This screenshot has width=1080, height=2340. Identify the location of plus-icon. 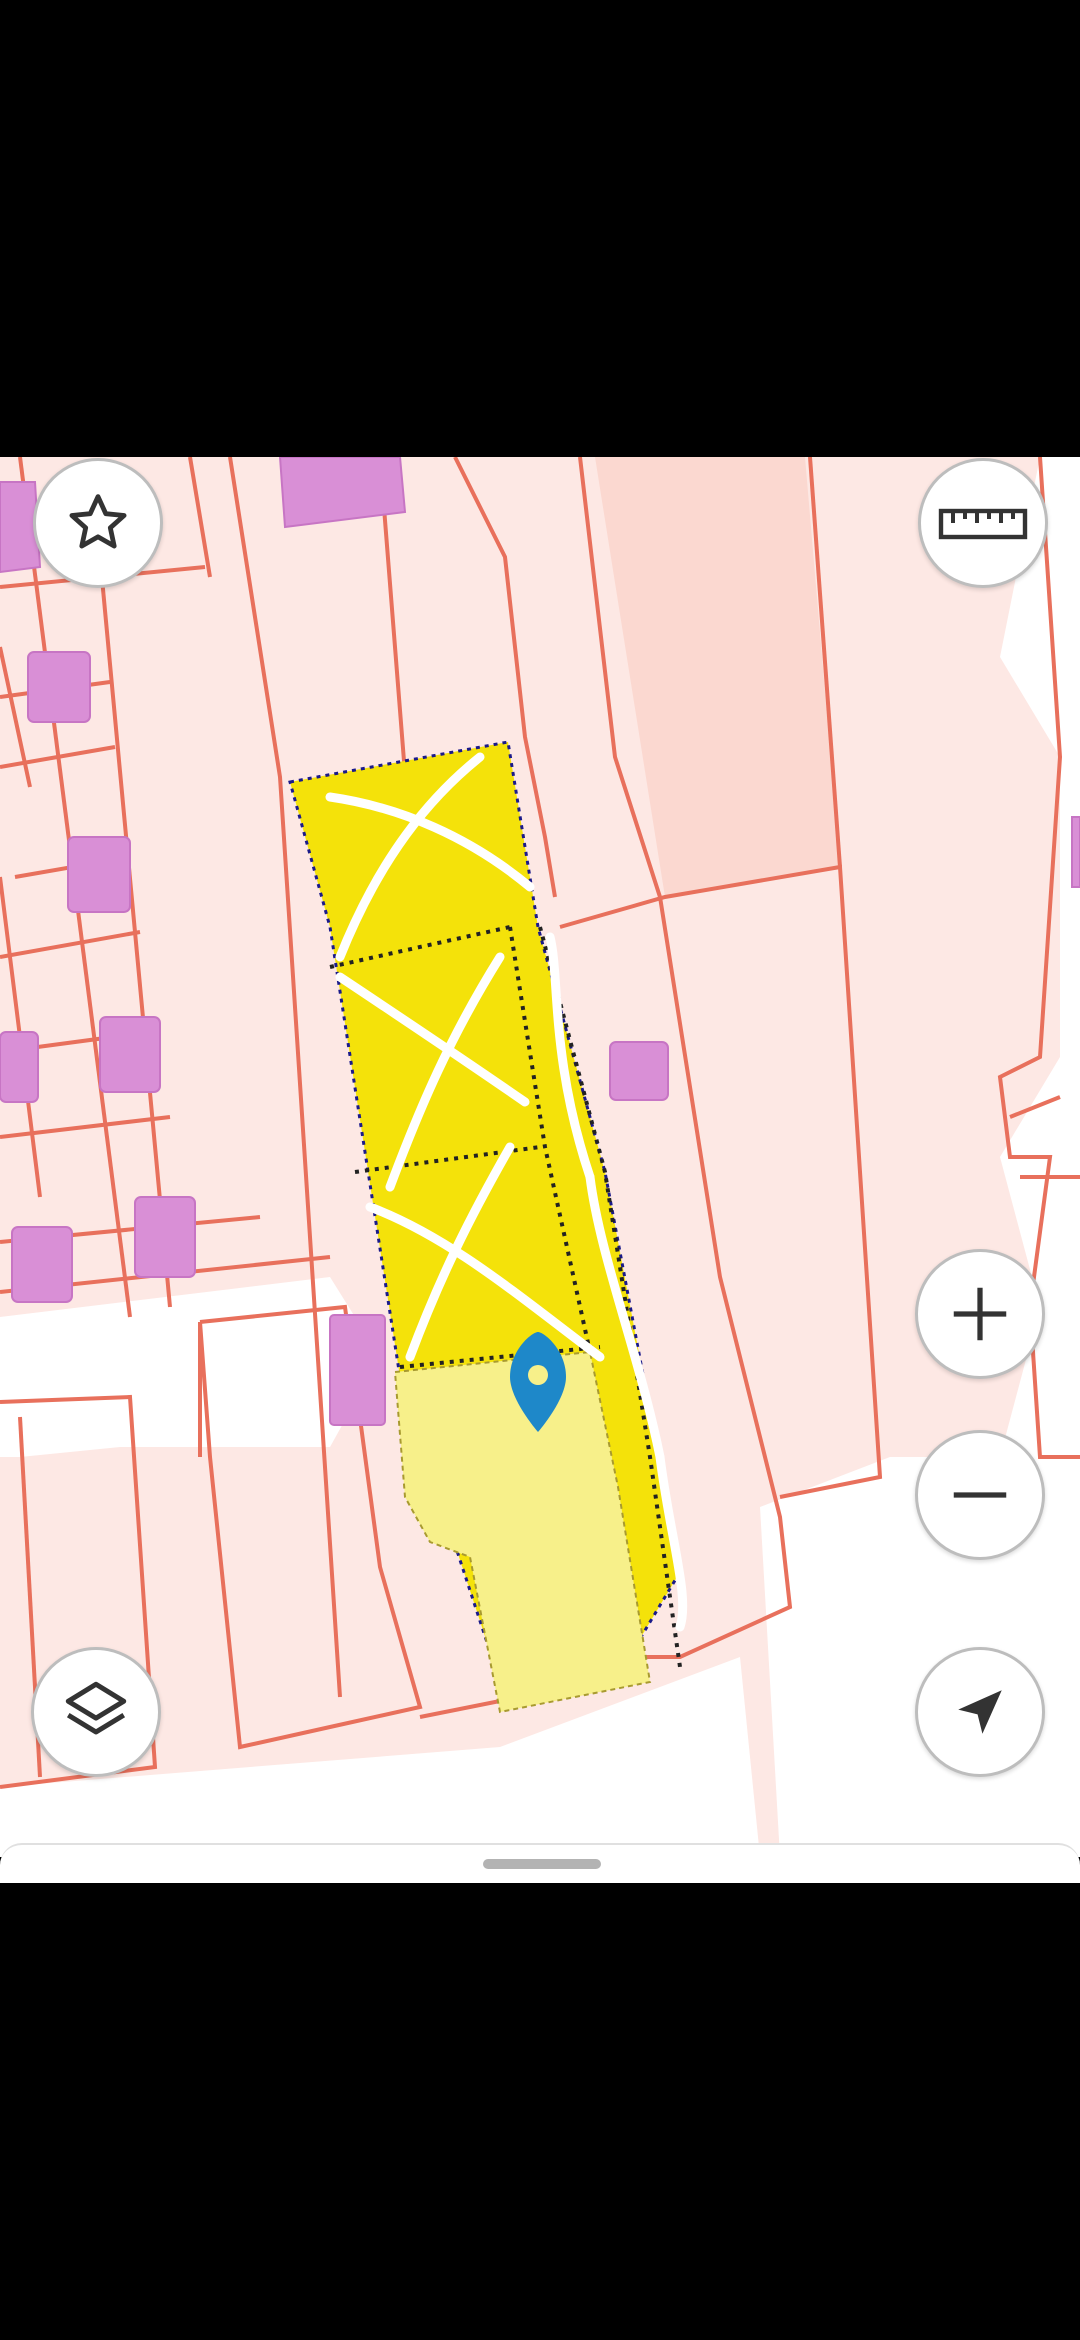
(980, 1314).